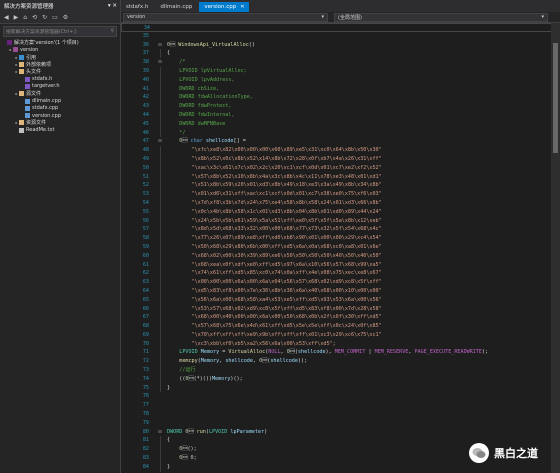 This screenshot has height=473, width=560. I want to click on watermark-text: 黑白之道, so click(516, 453).